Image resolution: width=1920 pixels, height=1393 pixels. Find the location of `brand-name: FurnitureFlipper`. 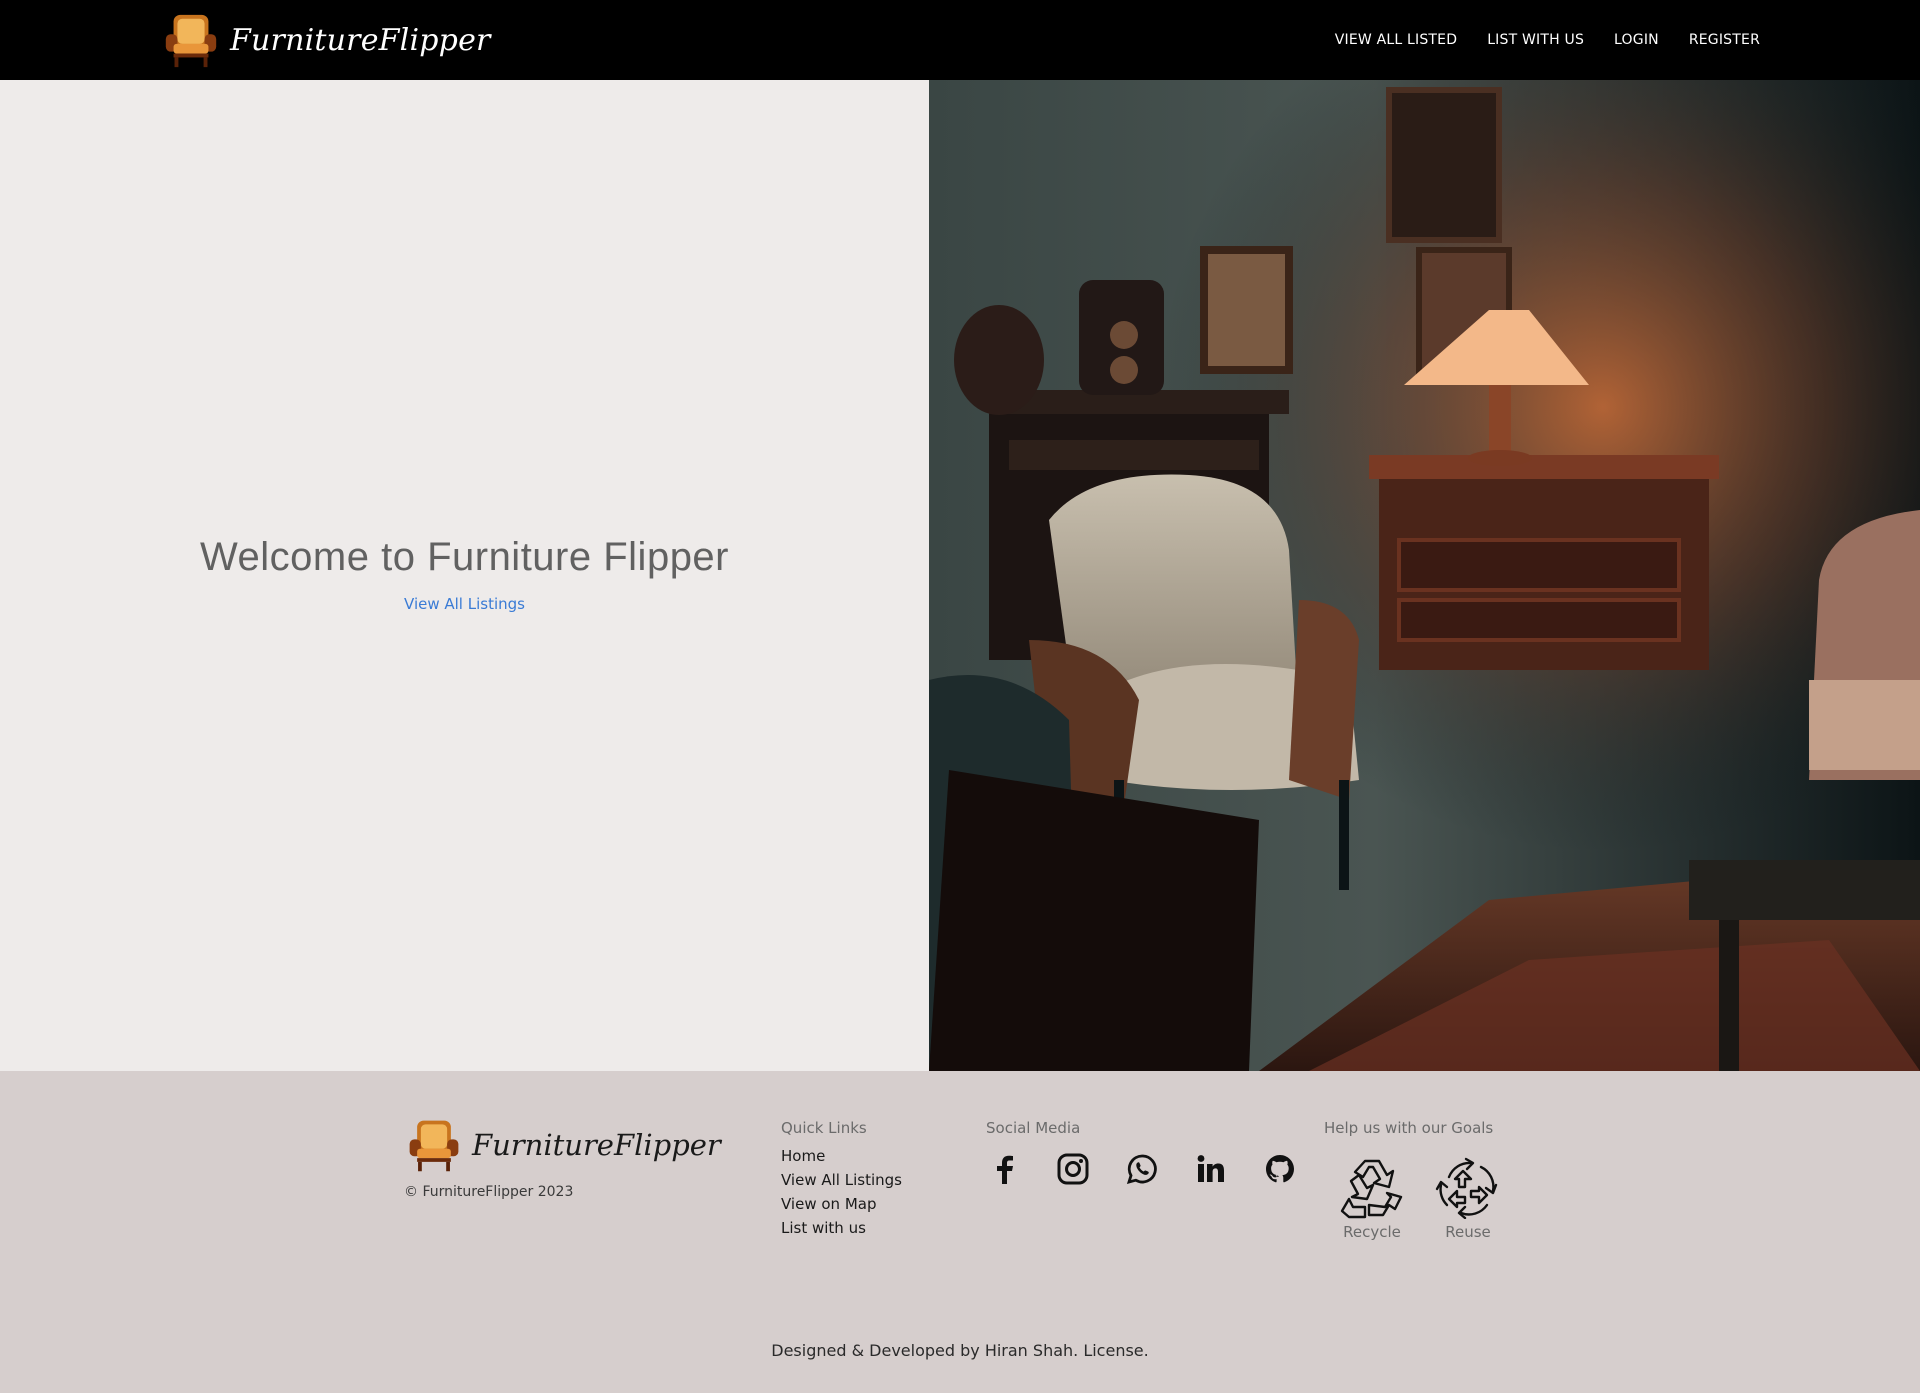

brand-name: FurnitureFlipper is located at coordinates (360, 40).